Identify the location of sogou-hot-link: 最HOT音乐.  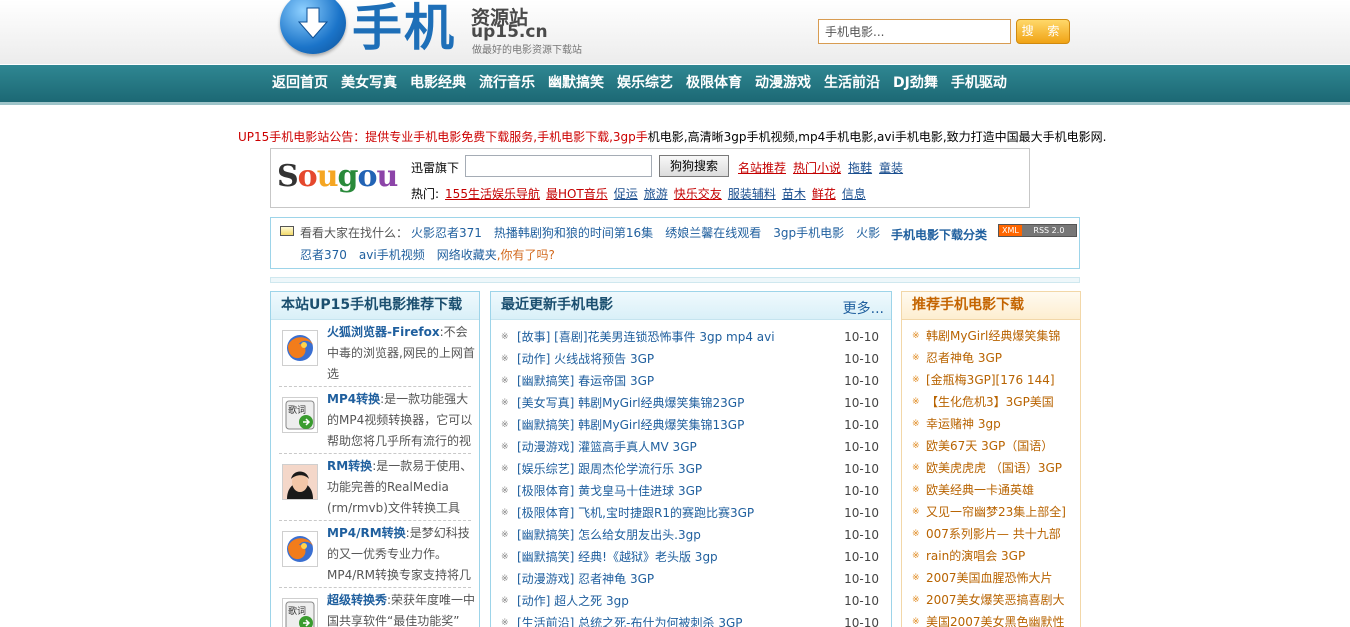
(577, 193).